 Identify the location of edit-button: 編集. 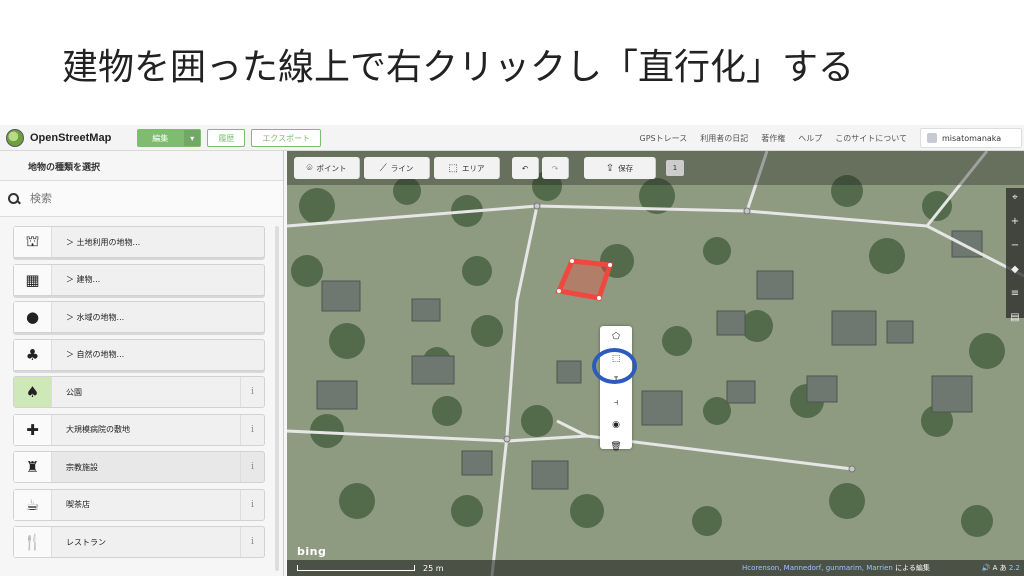
(160, 137).